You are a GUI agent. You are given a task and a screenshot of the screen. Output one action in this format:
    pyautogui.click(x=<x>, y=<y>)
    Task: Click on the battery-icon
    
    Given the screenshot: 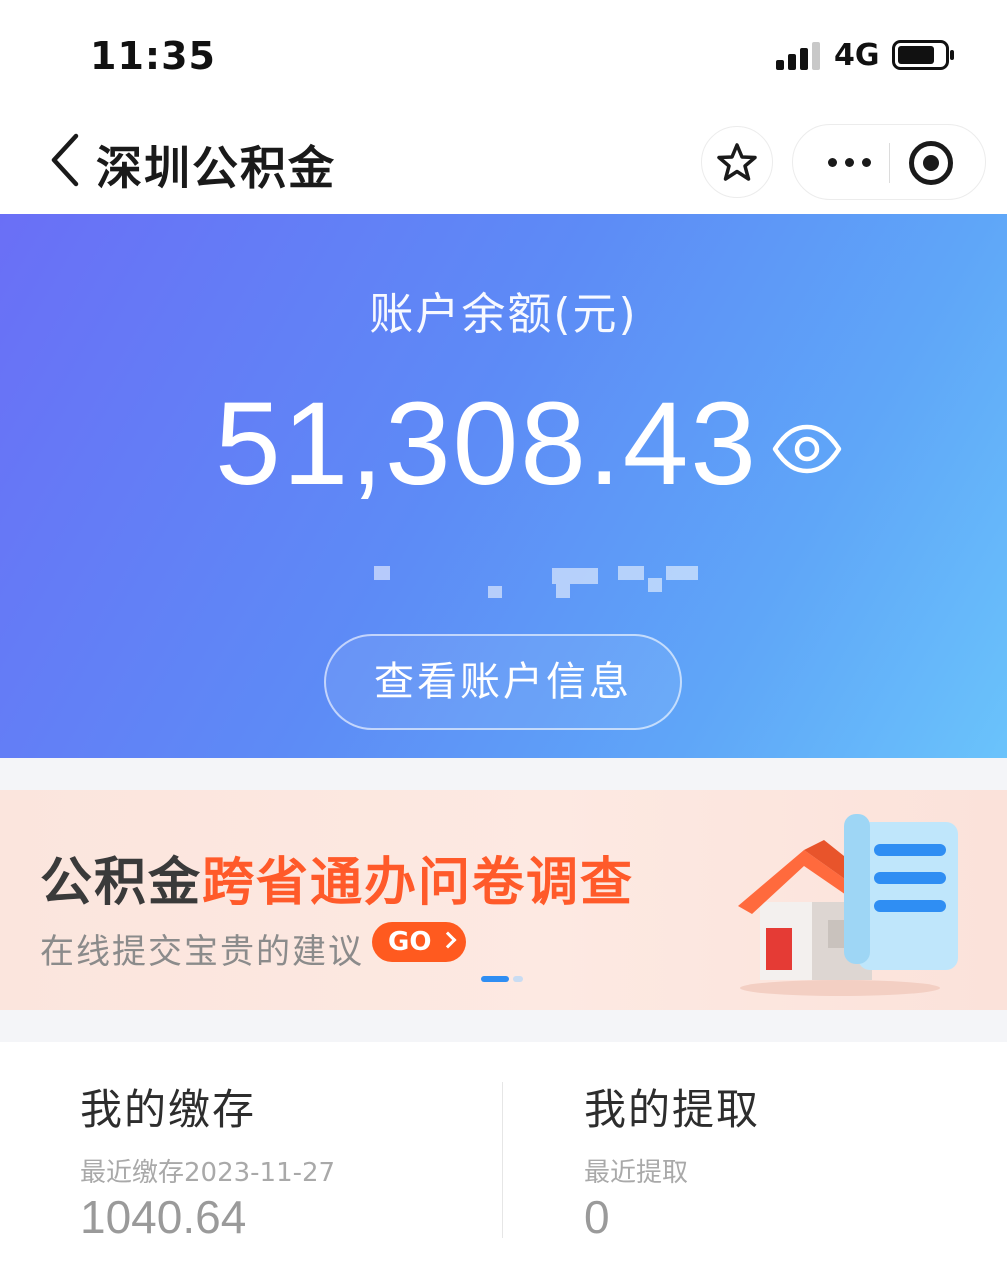 What is the action you would take?
    pyautogui.click(x=923, y=55)
    